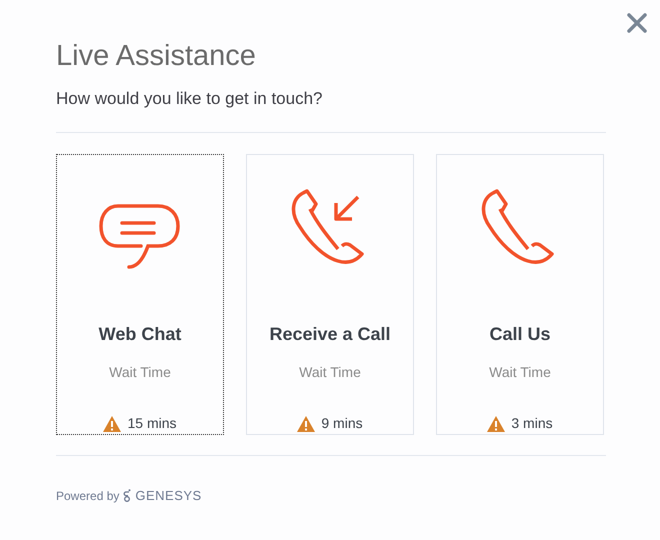  What do you see at coordinates (88, 496) in the screenshot?
I see `powered-by-text: Powered by` at bounding box center [88, 496].